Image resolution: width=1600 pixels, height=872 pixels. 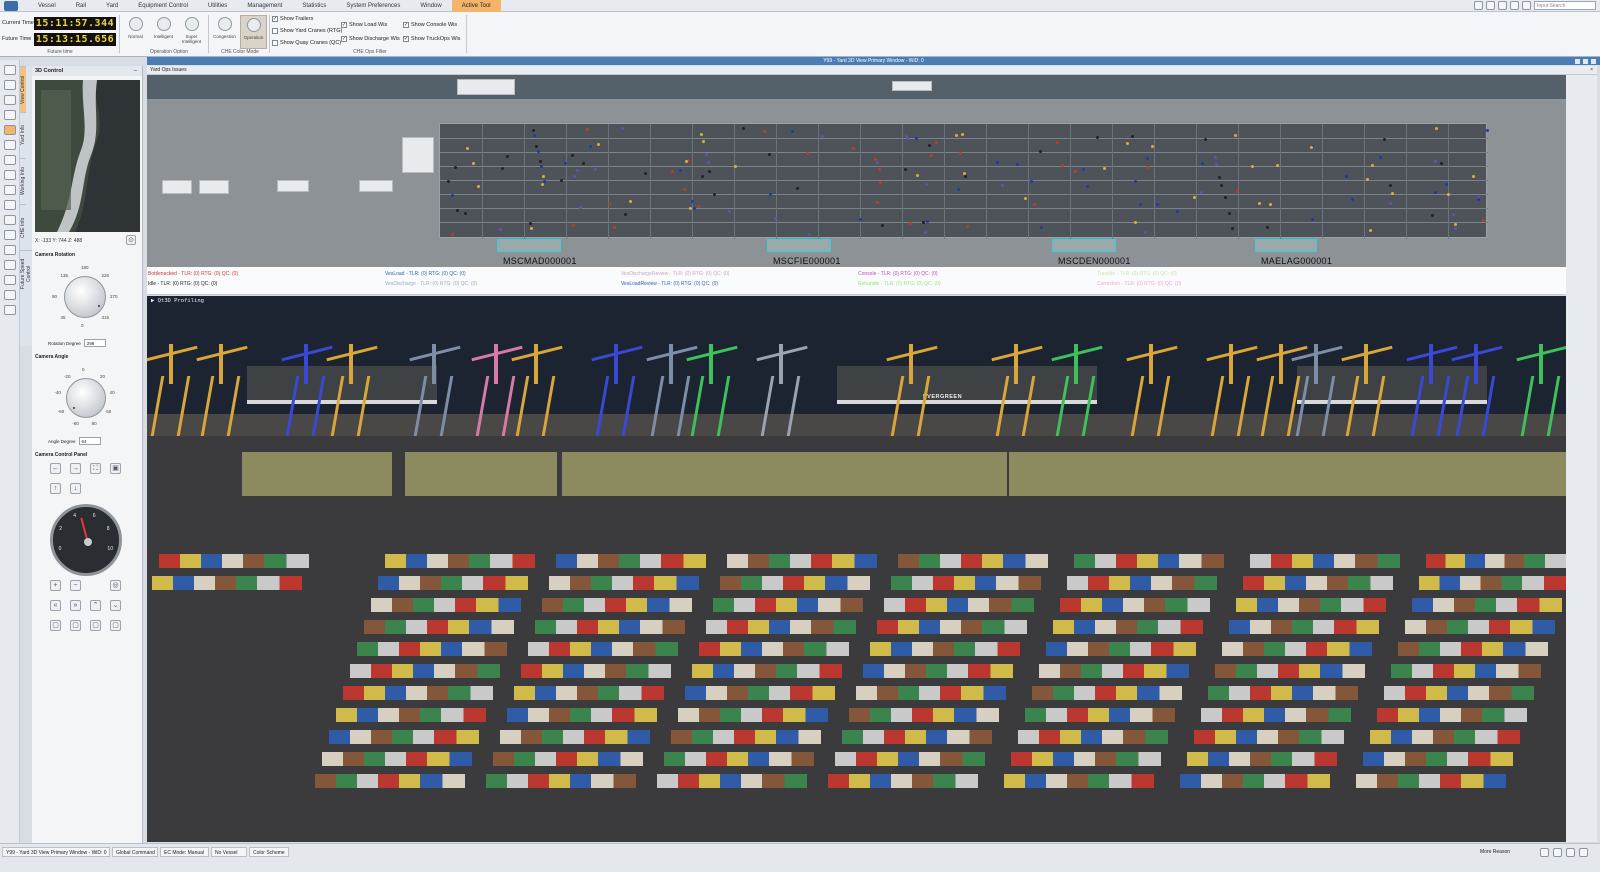 What do you see at coordinates (184, 852) in the screenshot?
I see `status-cell-ec-mode-manual: EC Mode: Manual` at bounding box center [184, 852].